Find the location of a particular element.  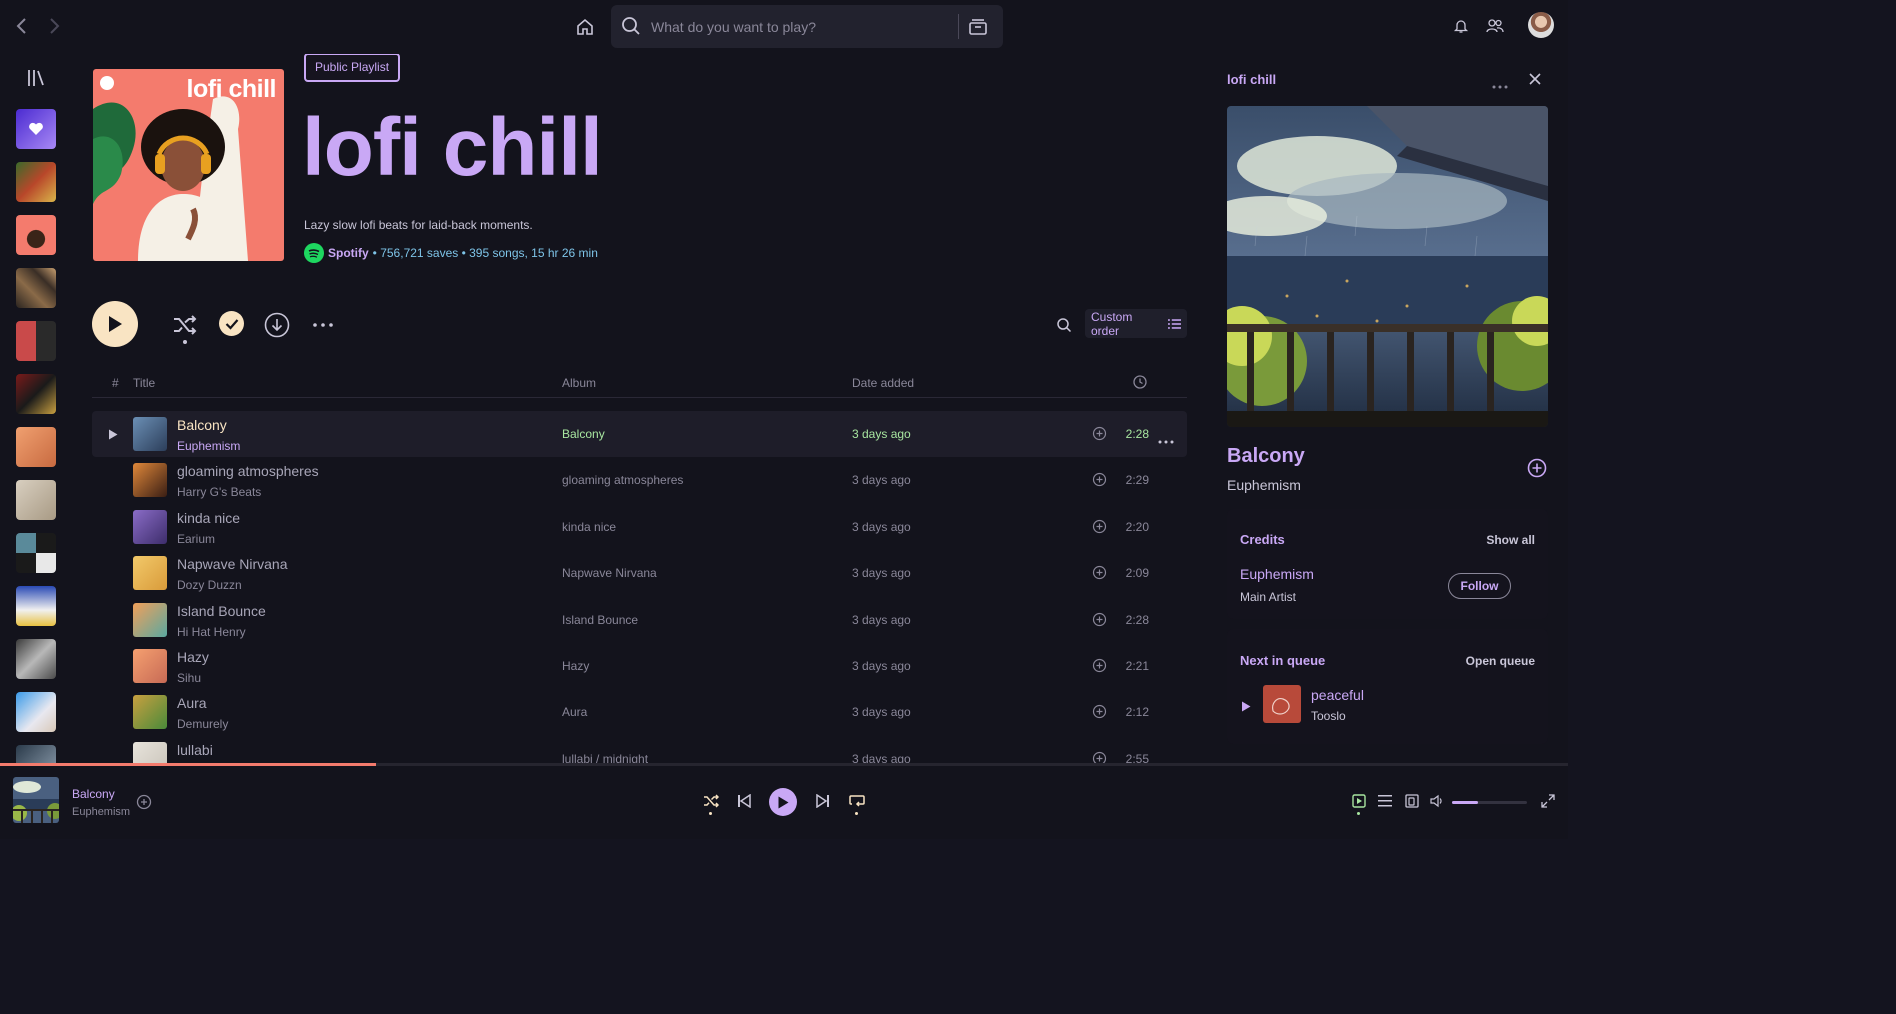

close-icon is located at coordinates (1535, 81).